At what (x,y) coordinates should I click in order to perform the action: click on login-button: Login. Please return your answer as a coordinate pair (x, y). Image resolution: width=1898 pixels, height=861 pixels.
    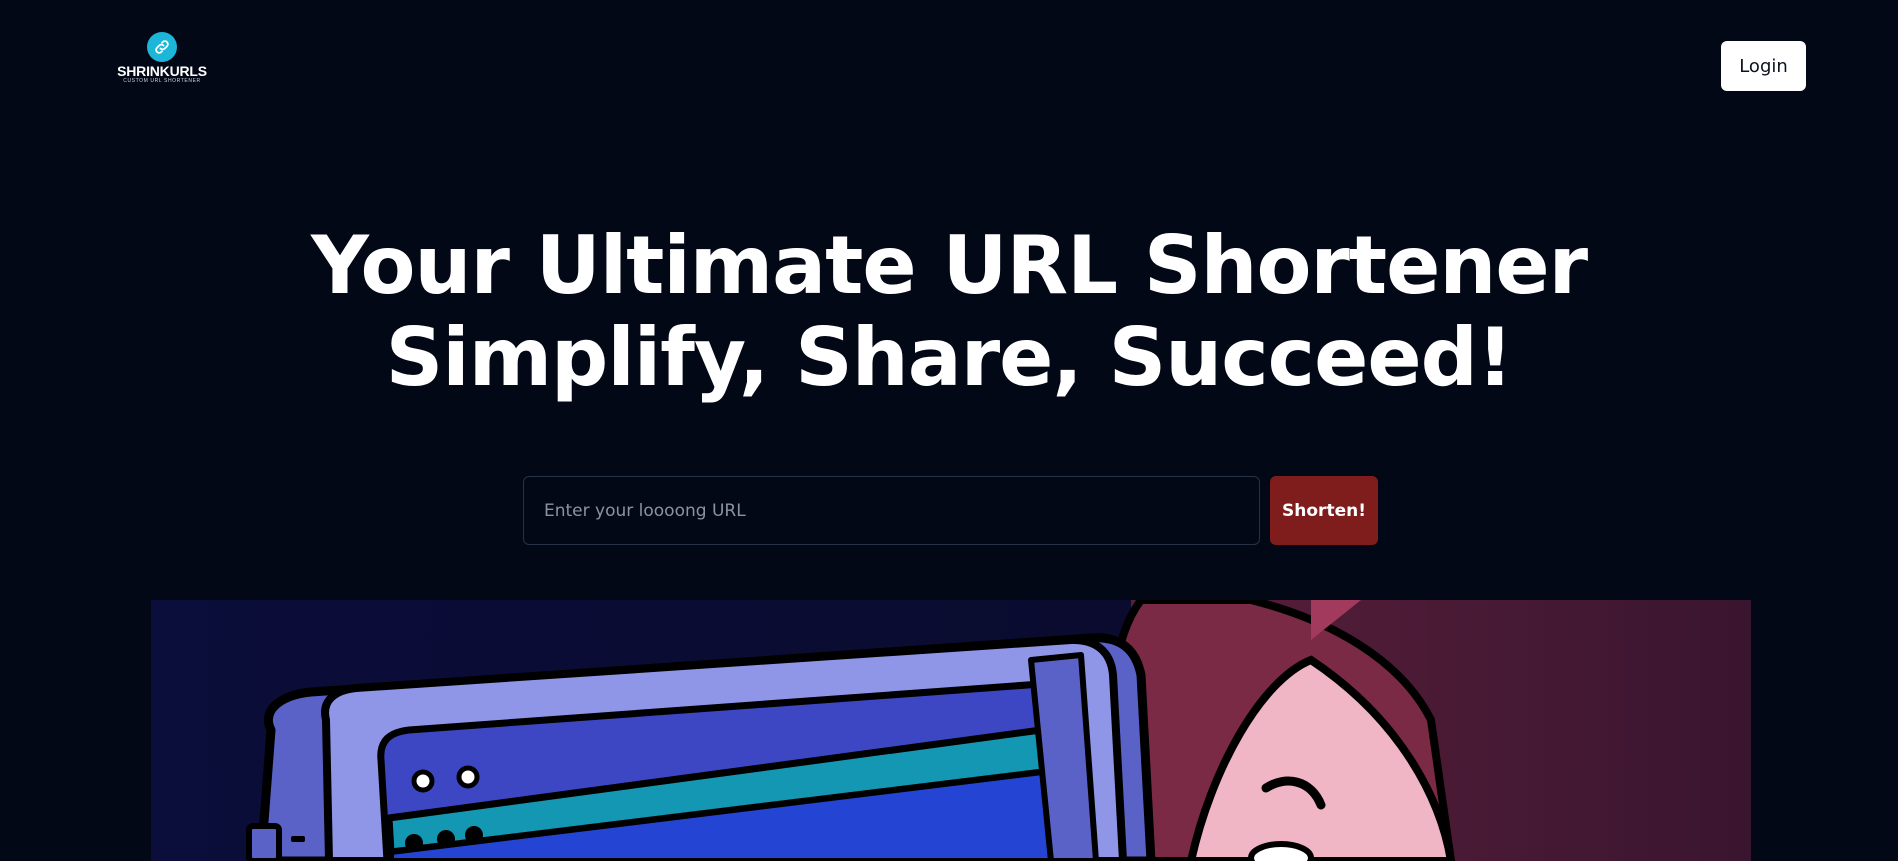
    Looking at the image, I should click on (1763, 66).